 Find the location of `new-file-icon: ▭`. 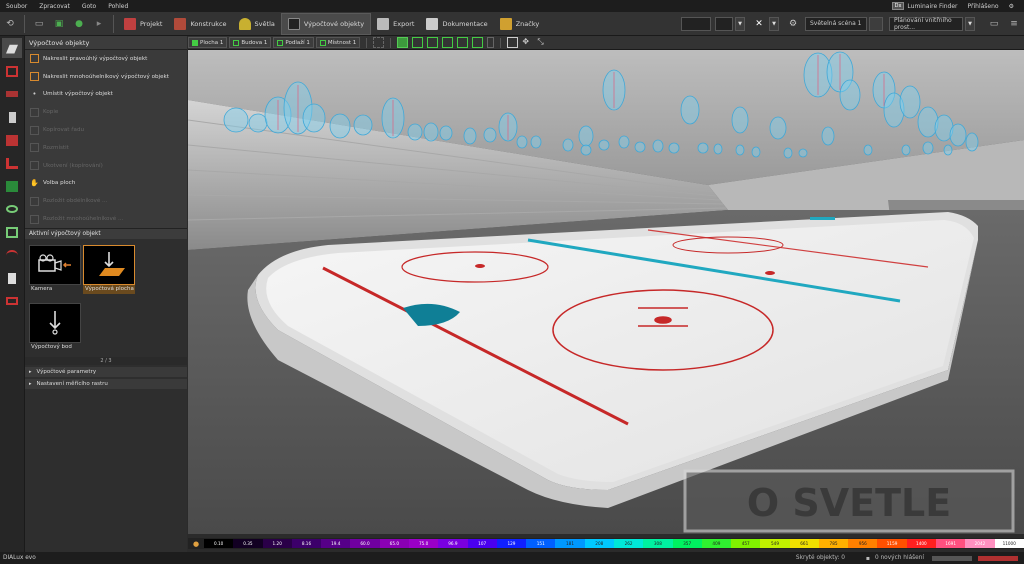

new-file-icon: ▭ is located at coordinates (39, 24).